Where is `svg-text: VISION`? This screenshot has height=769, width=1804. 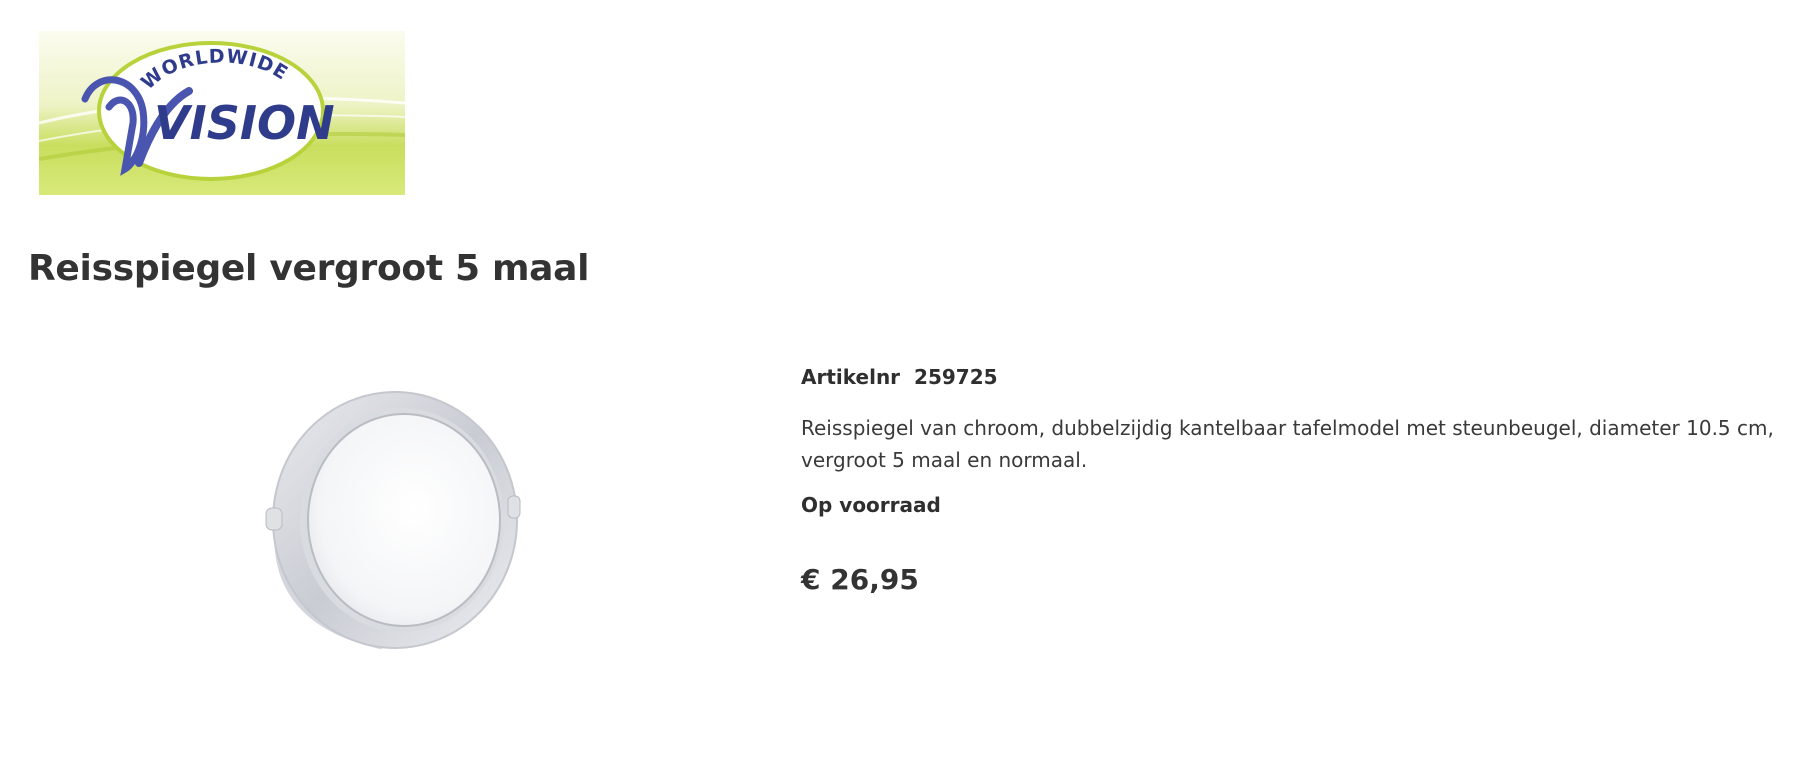
svg-text: VISION is located at coordinates (244, 123).